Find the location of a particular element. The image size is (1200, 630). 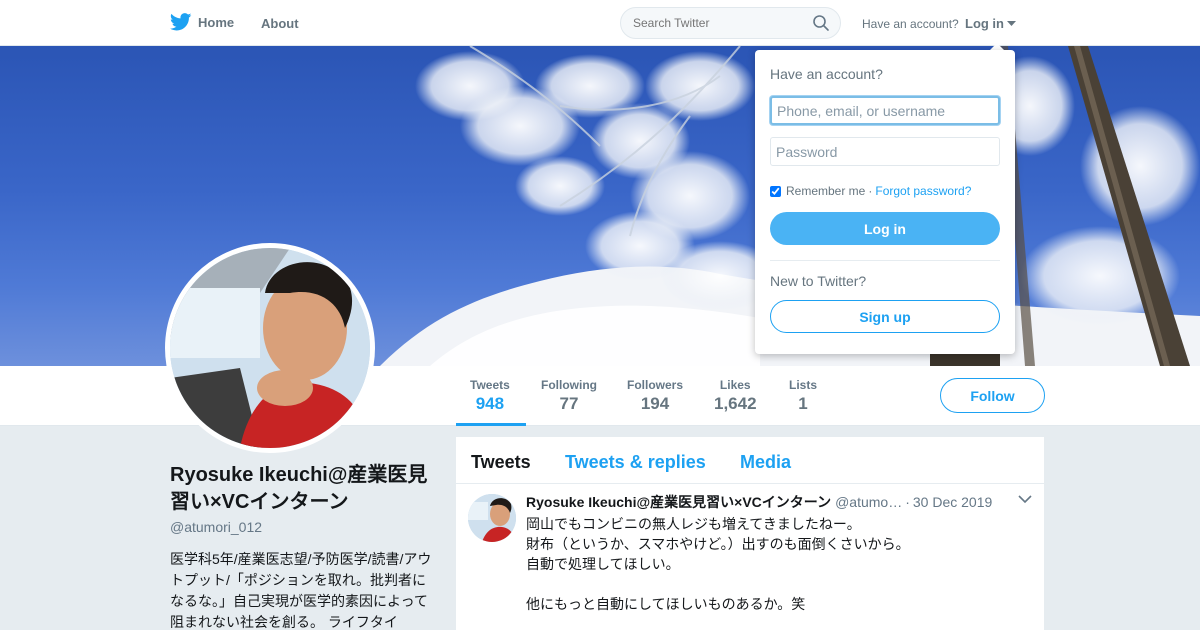

search-box is located at coordinates (730, 23).